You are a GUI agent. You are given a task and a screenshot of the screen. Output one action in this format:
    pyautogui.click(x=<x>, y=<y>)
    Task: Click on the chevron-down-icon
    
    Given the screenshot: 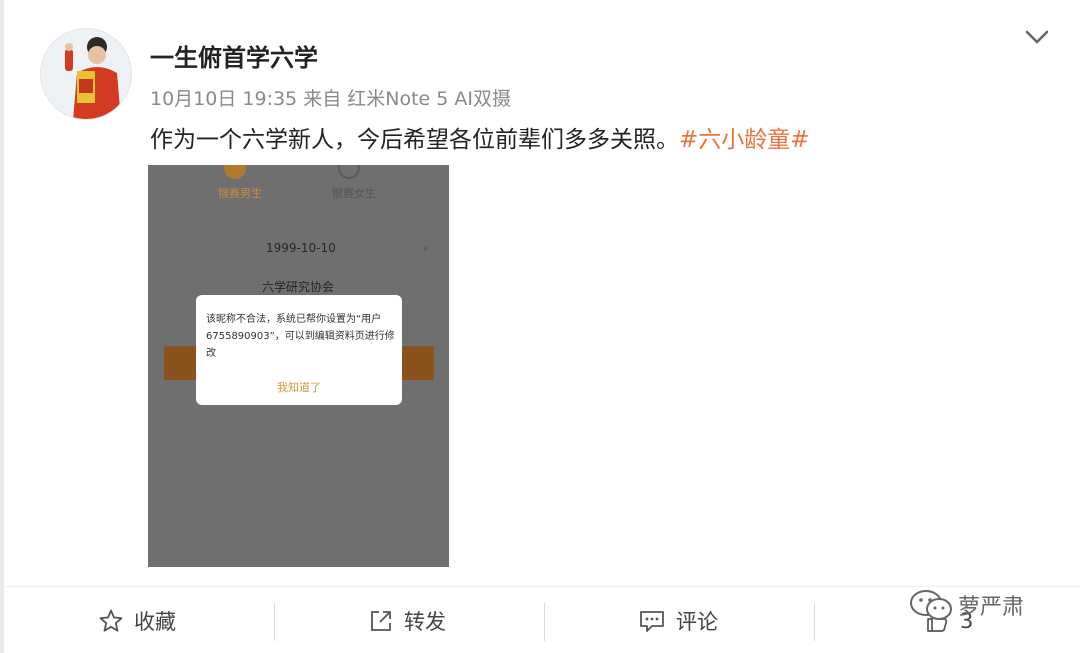 What is the action you would take?
    pyautogui.click(x=1037, y=37)
    